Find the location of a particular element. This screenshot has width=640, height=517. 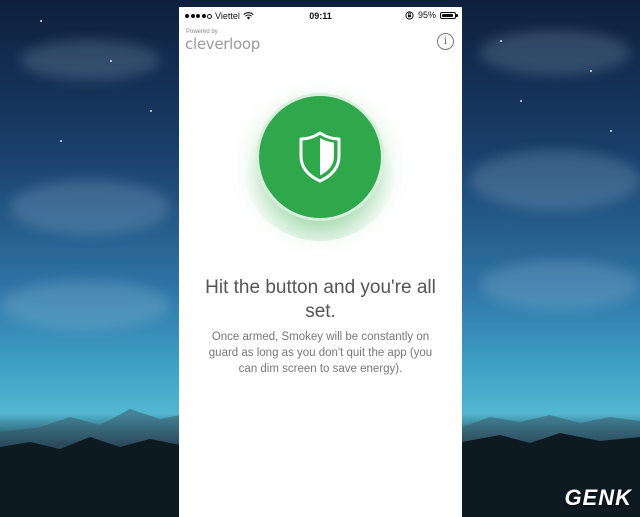

rotation-lock-icon is located at coordinates (409, 15).